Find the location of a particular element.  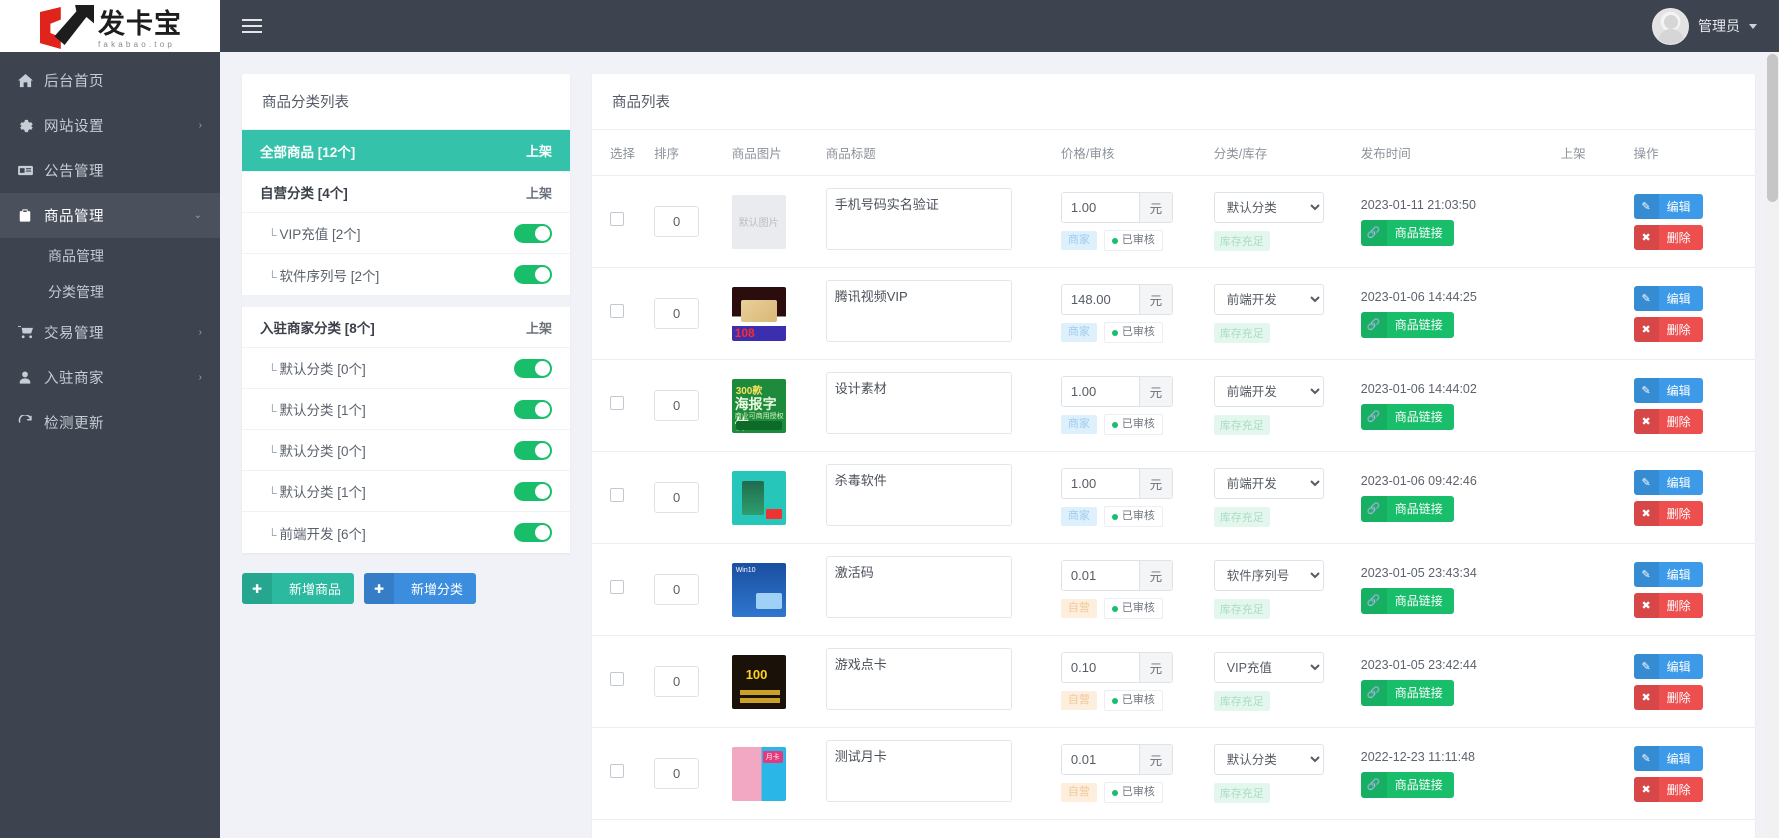

product-title-input: 游戏点卡 is located at coordinates (918, 679).